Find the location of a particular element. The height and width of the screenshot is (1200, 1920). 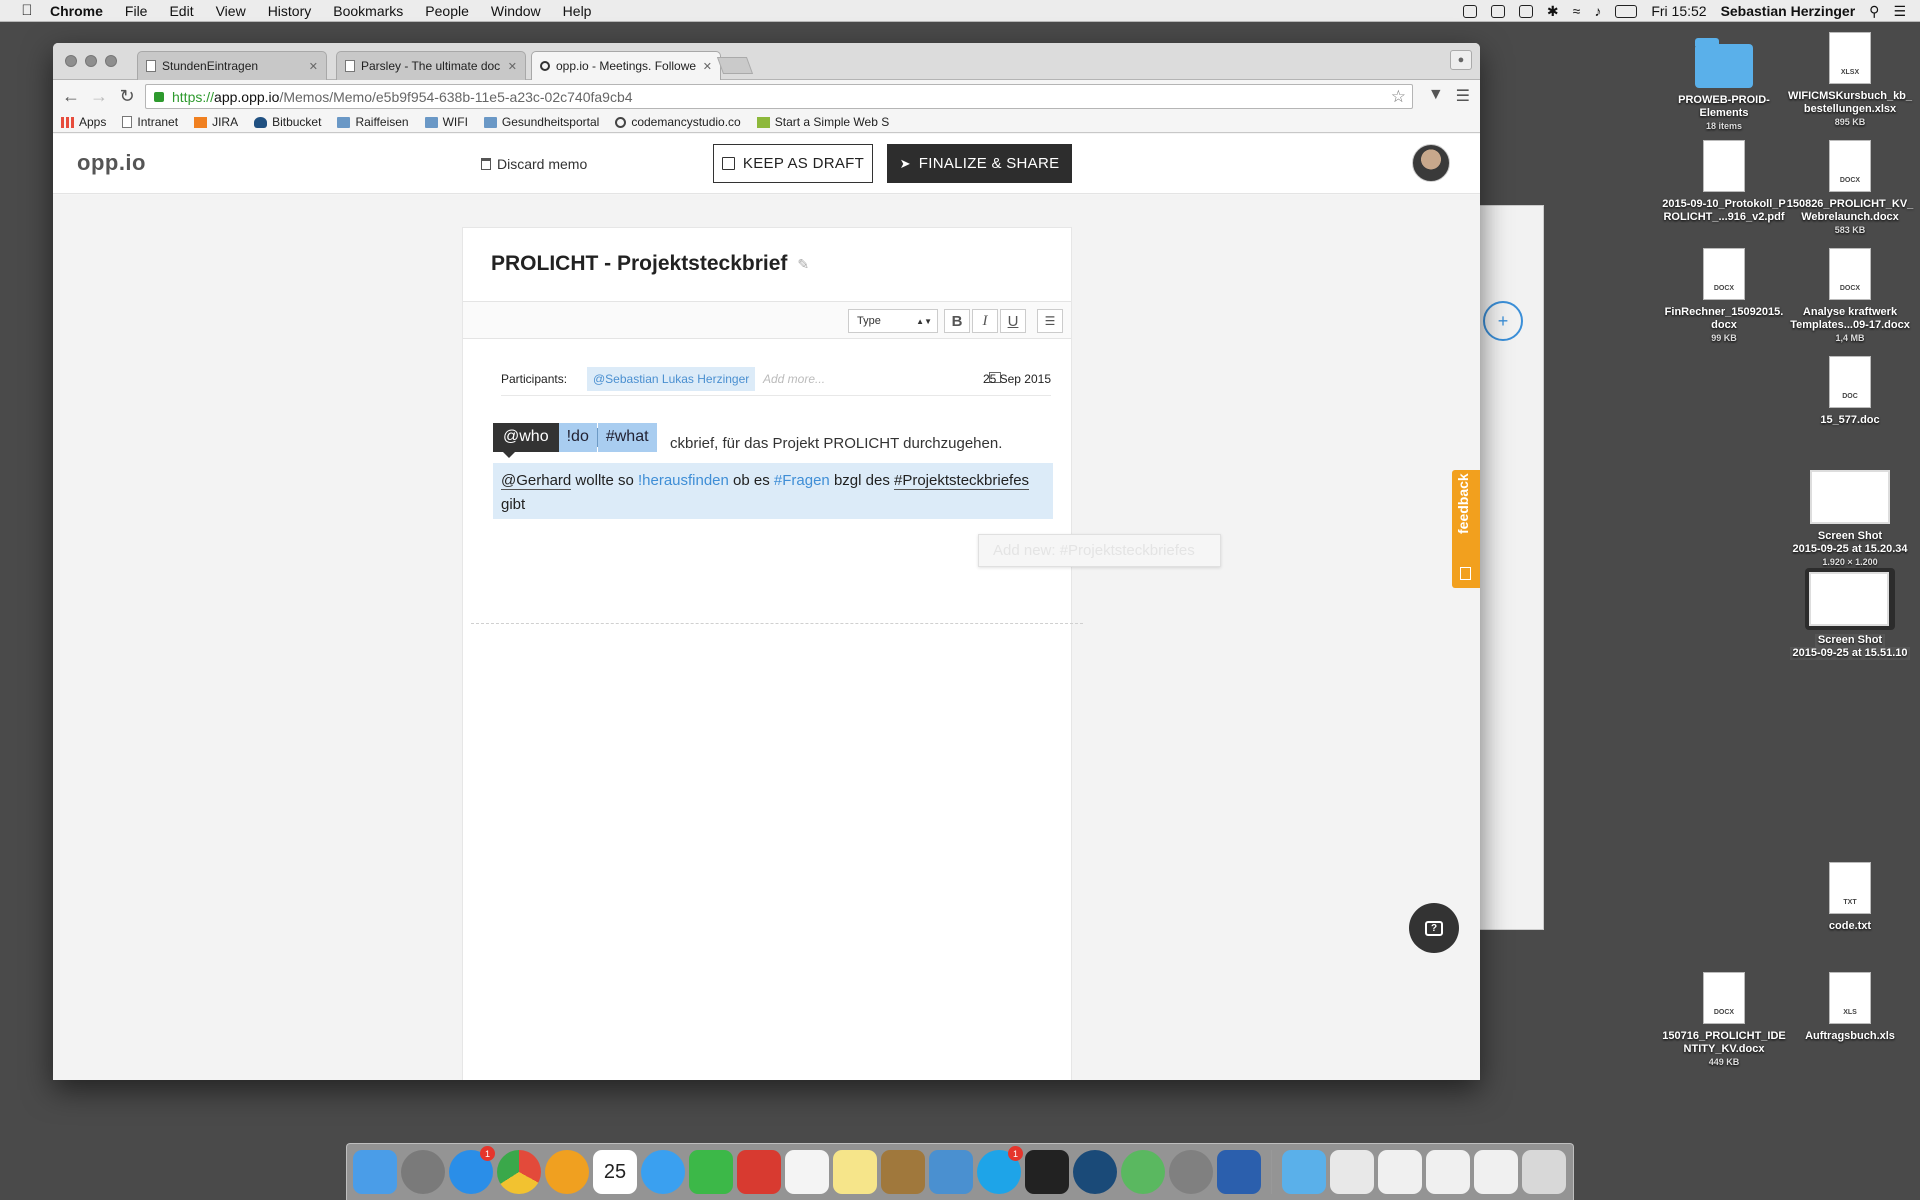

avatar is located at coordinates (1431, 163).